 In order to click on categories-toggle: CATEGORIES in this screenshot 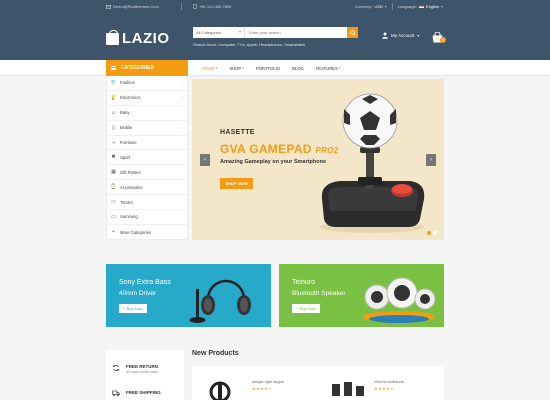, I will do `click(147, 68)`.